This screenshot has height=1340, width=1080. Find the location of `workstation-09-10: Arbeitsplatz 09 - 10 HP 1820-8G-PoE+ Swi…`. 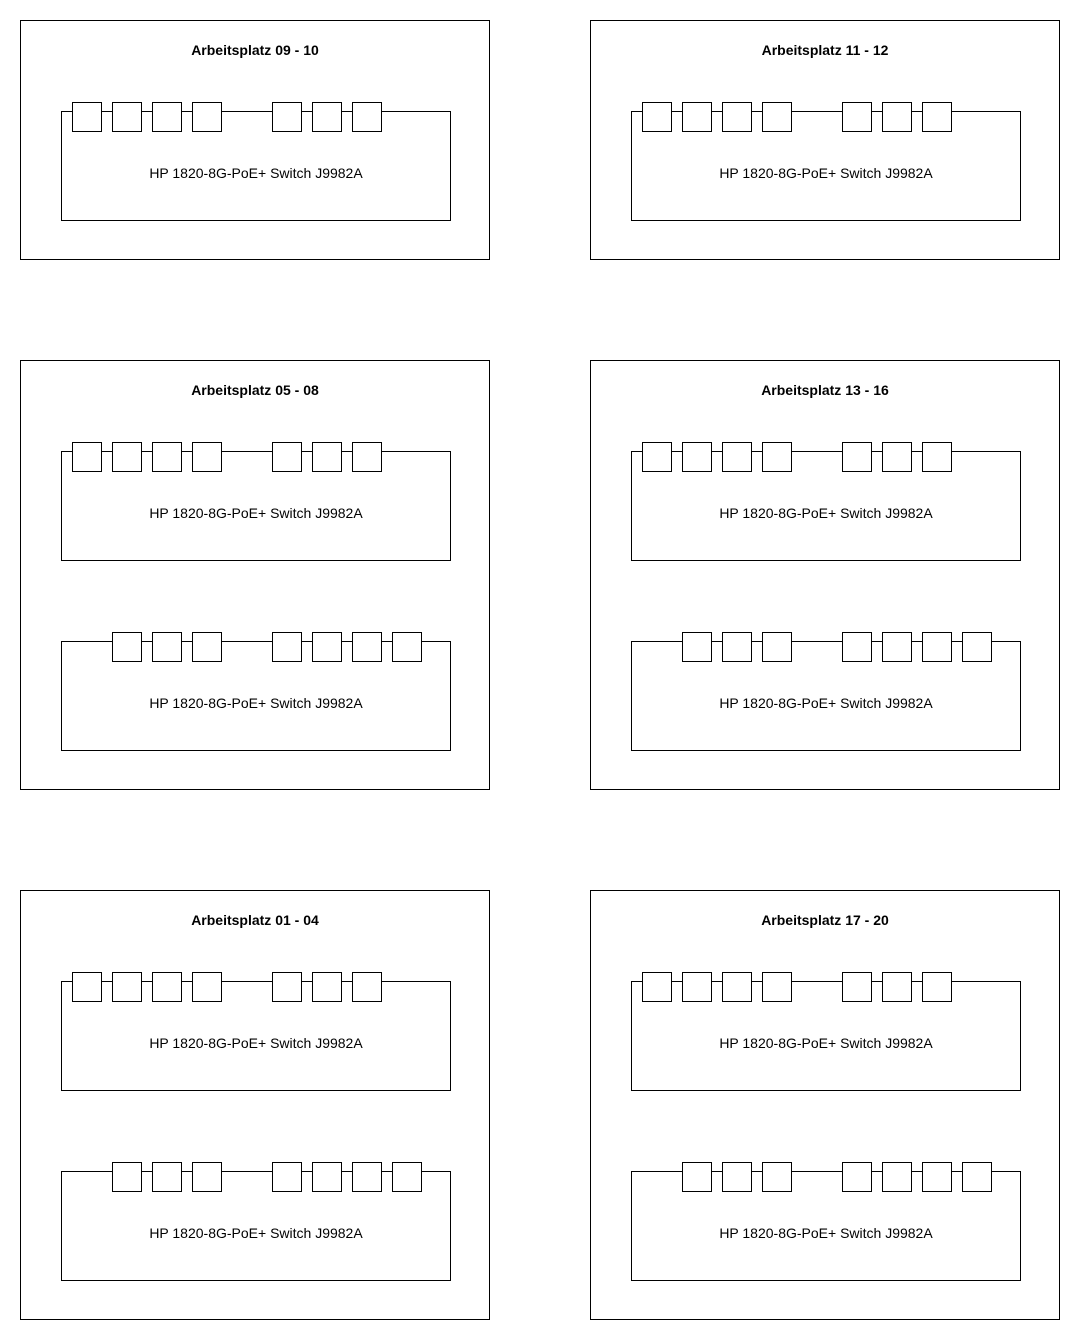

workstation-09-10: Arbeitsplatz 09 - 10 HP 1820-8G-PoE+ Swi… is located at coordinates (255, 140).